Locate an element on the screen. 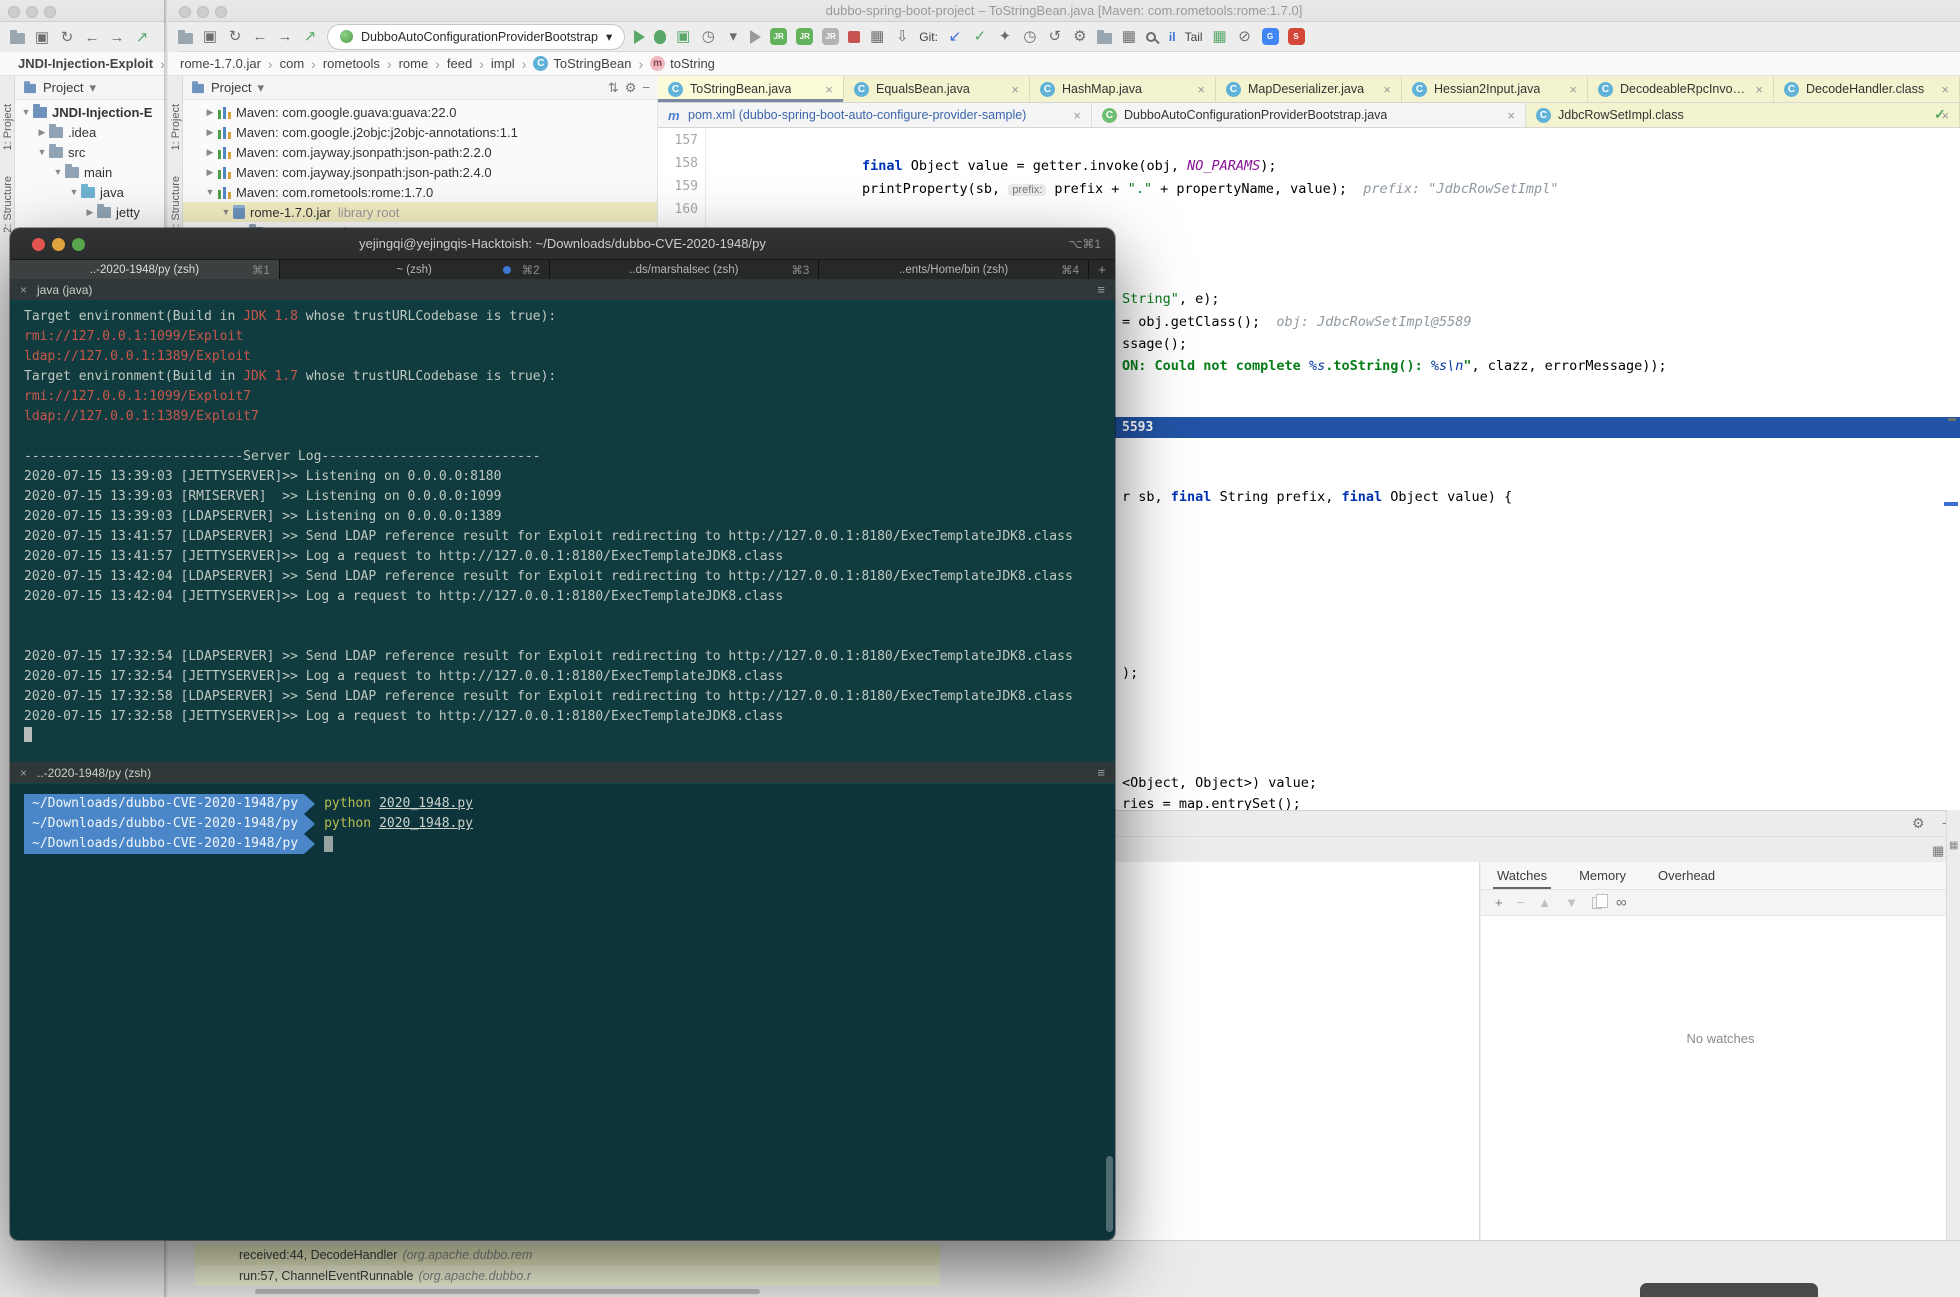  breadcrumb-item: JNDI-Injection-Exploit is located at coordinates (85, 63).